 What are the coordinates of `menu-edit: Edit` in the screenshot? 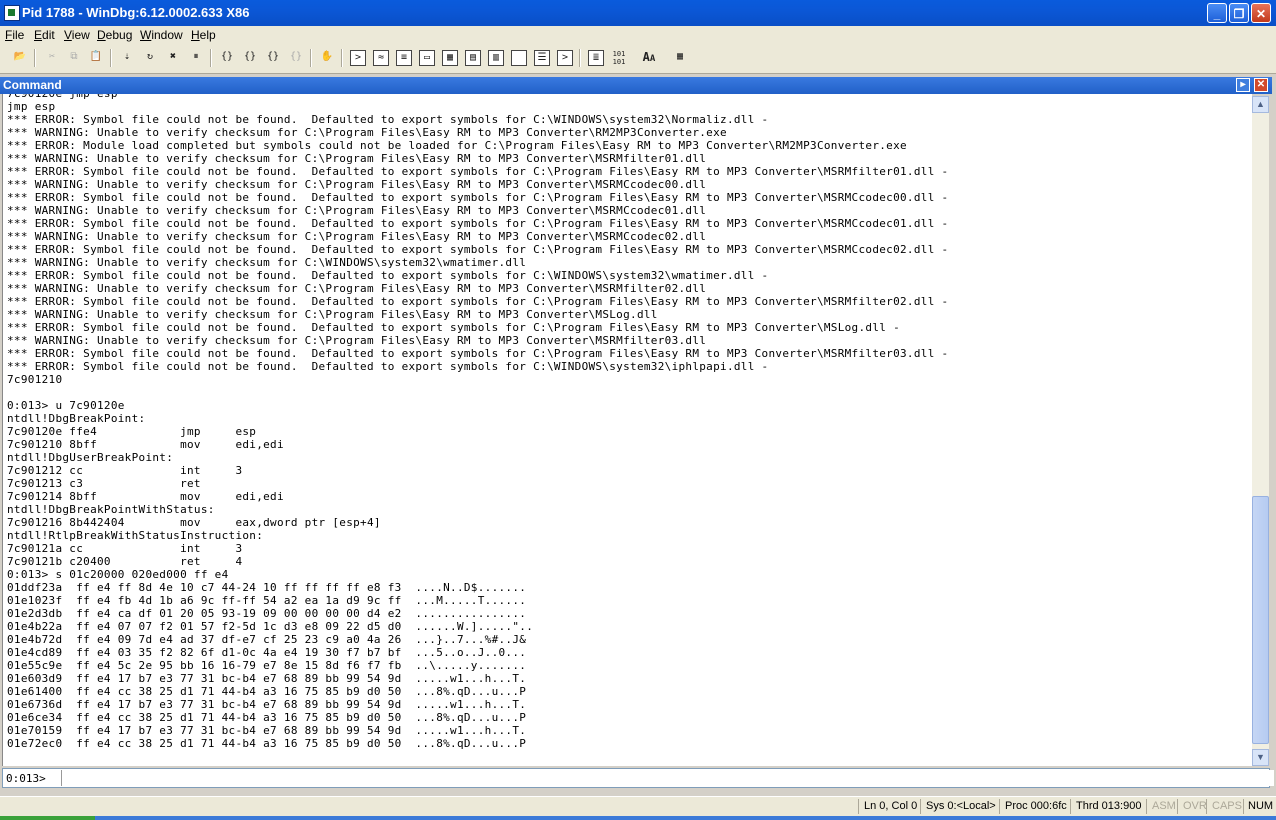 It's located at (44, 35).